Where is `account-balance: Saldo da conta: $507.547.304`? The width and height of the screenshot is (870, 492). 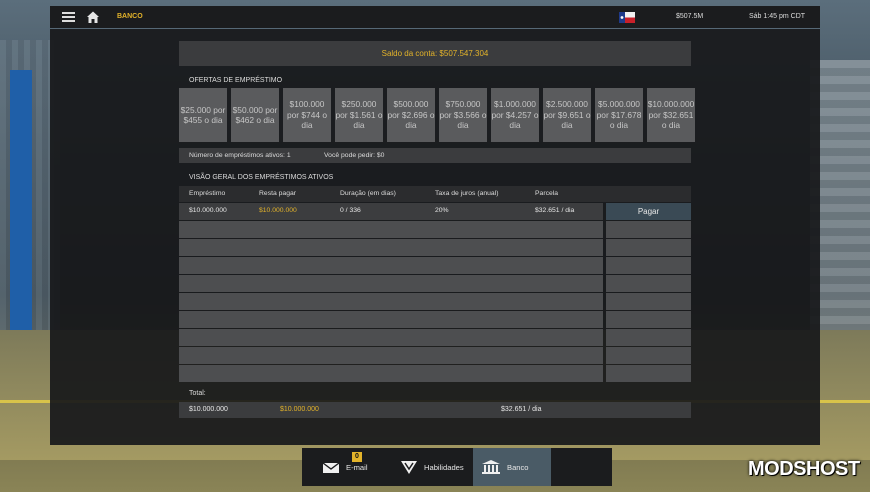
account-balance: Saldo da conta: $507.547.304 is located at coordinates (435, 53).